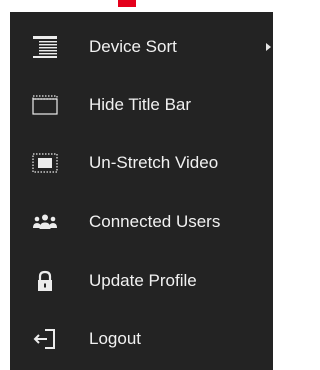 This screenshot has height=370, width=320. What do you see at coordinates (45, 222) in the screenshot?
I see `users-icon` at bounding box center [45, 222].